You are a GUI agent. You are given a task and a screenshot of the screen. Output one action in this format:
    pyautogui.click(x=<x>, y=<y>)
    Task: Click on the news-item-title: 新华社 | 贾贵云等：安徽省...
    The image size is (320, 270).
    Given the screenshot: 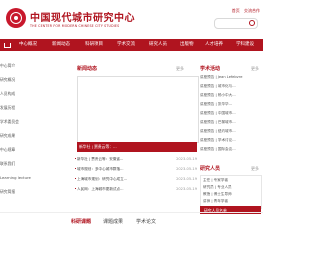 What is the action you would take?
    pyautogui.click(x=100, y=159)
    